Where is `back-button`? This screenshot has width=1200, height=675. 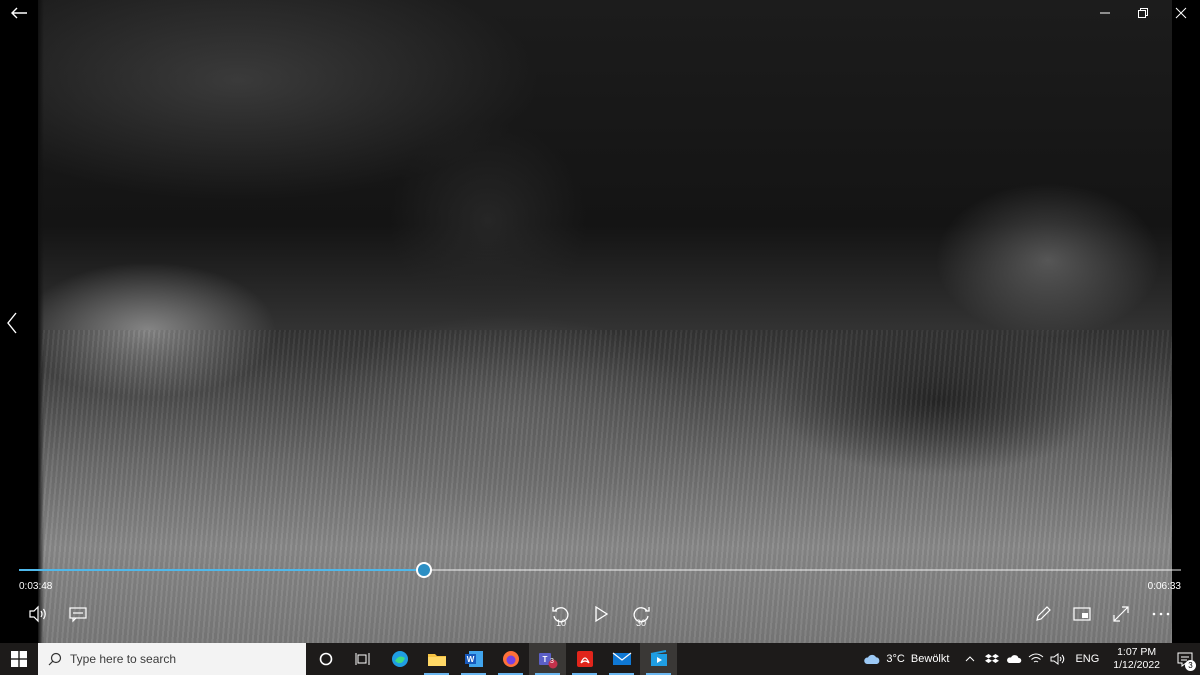 back-button is located at coordinates (19, 13).